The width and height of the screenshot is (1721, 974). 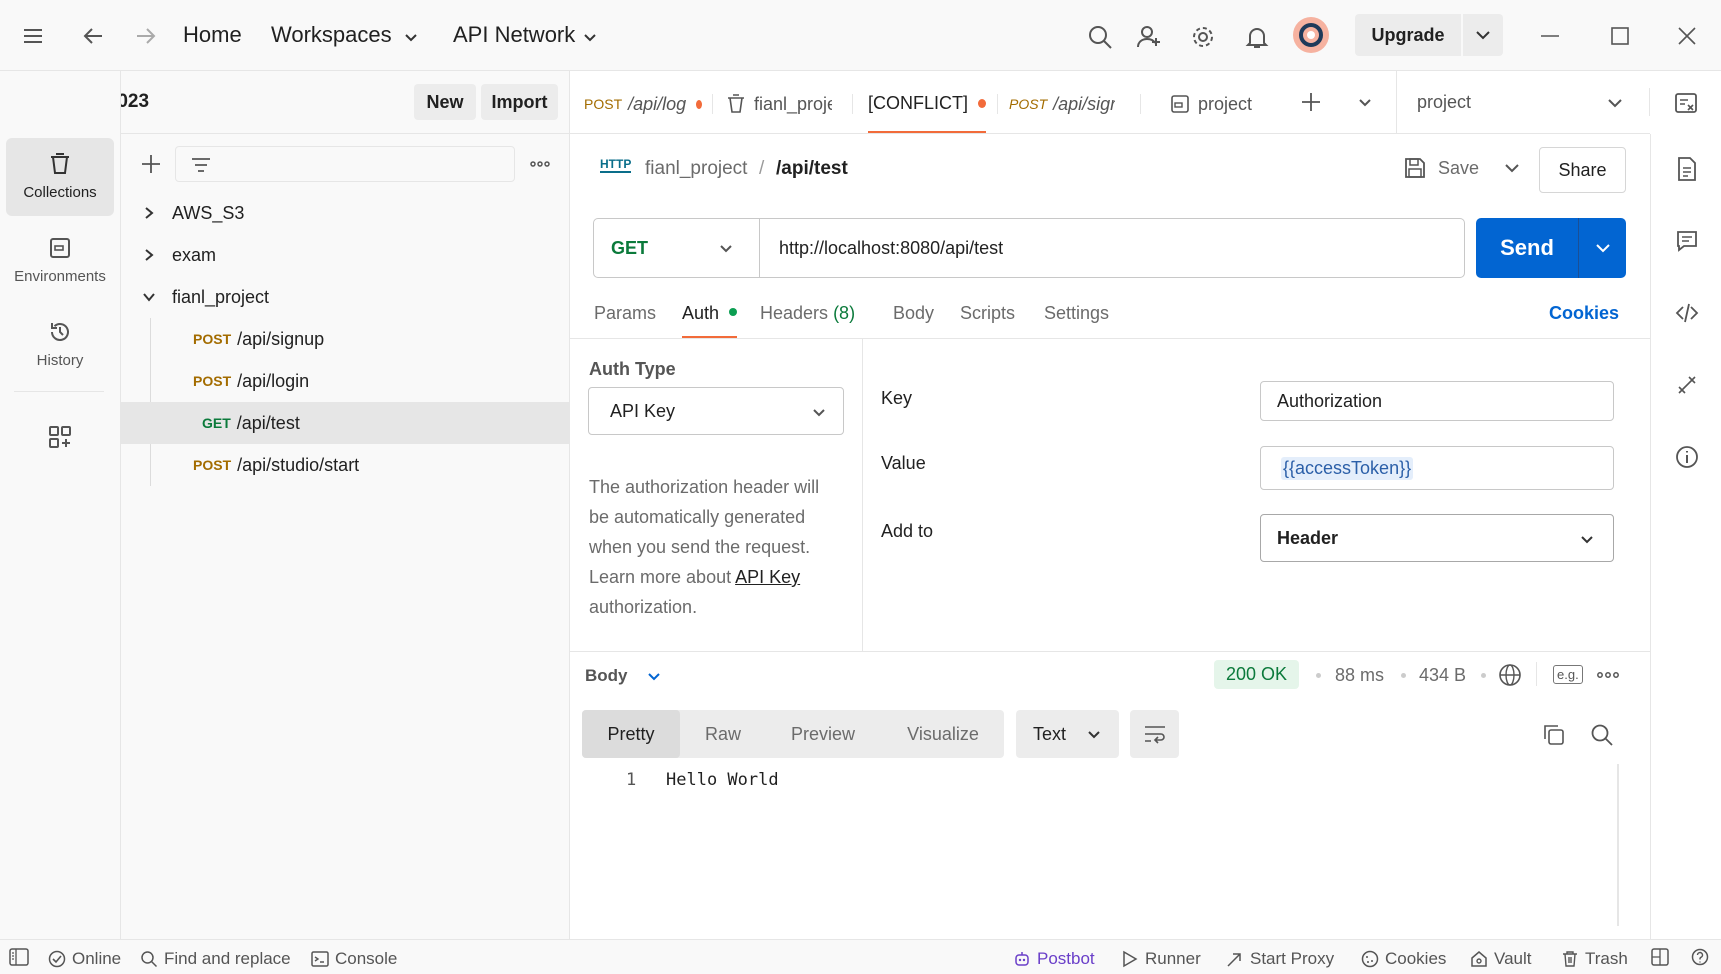 I want to click on online-status: Online, so click(x=84, y=959).